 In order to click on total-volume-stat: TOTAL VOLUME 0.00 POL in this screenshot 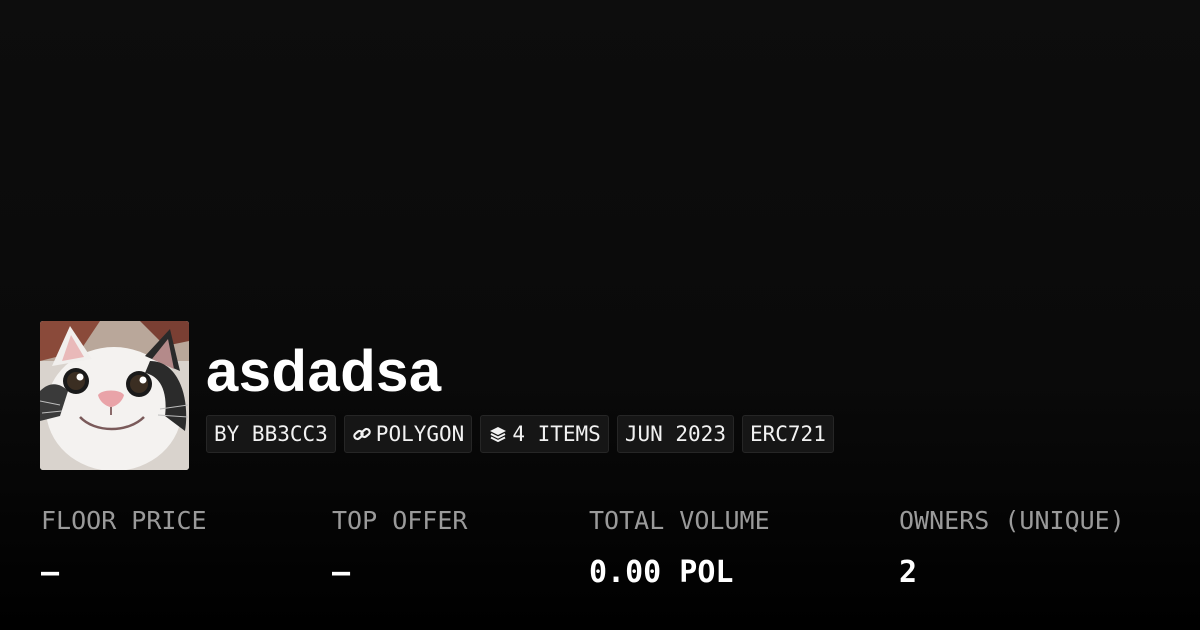, I will do `click(679, 548)`.